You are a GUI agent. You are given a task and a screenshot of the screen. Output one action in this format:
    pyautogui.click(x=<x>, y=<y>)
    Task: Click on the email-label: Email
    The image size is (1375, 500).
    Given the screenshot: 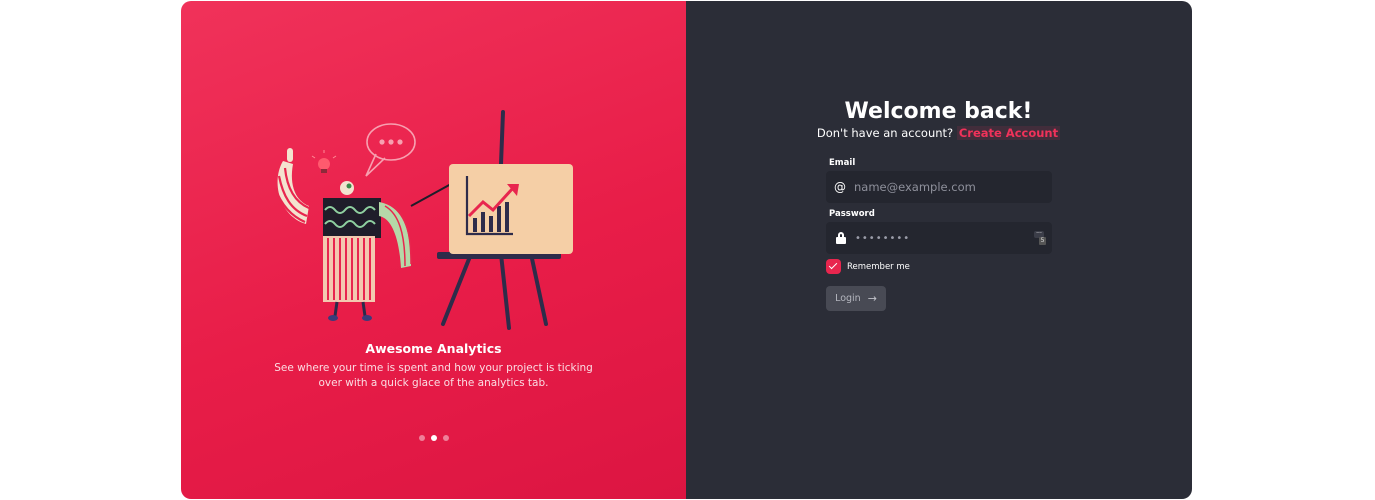 What is the action you would take?
    pyautogui.click(x=842, y=163)
    